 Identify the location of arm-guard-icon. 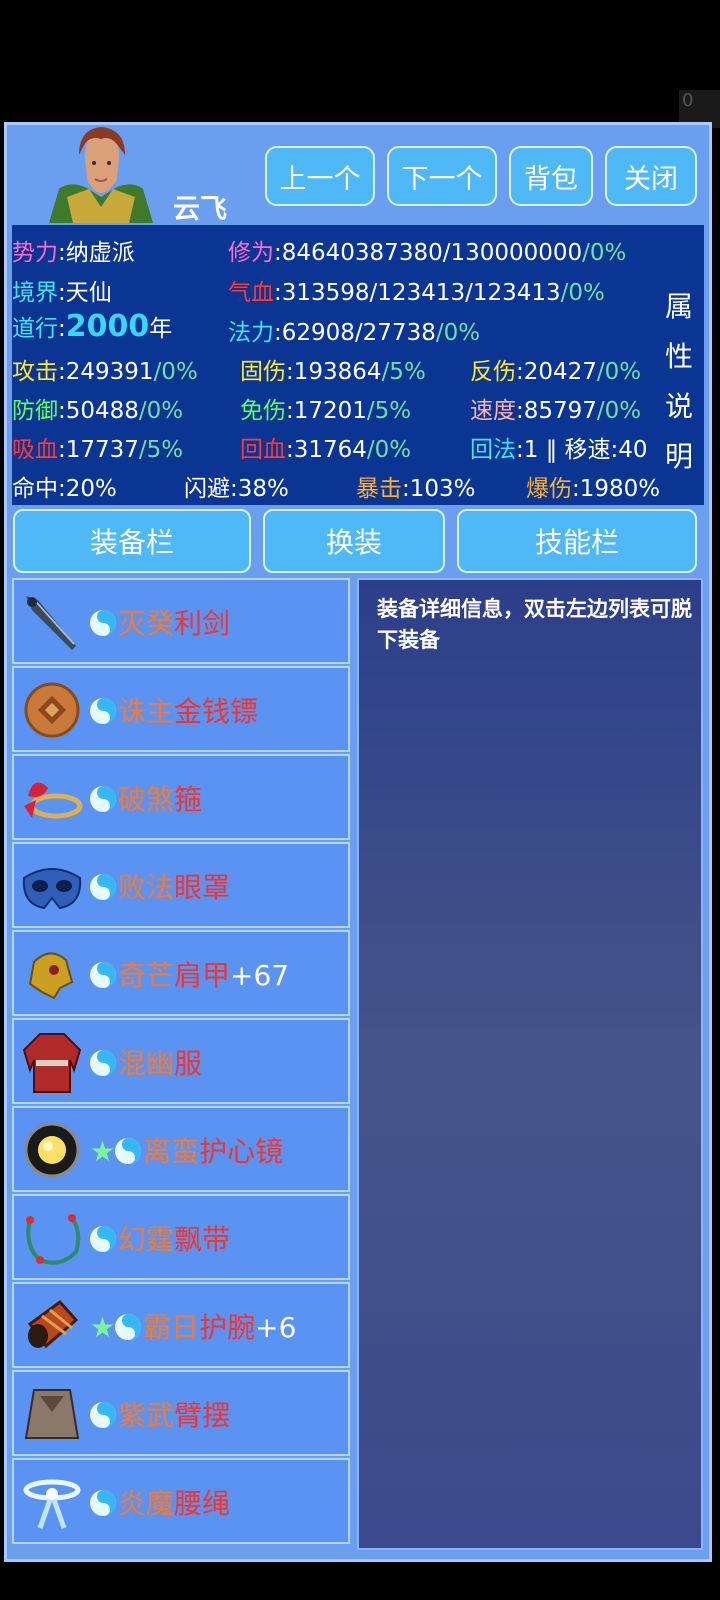
(52, 1414).